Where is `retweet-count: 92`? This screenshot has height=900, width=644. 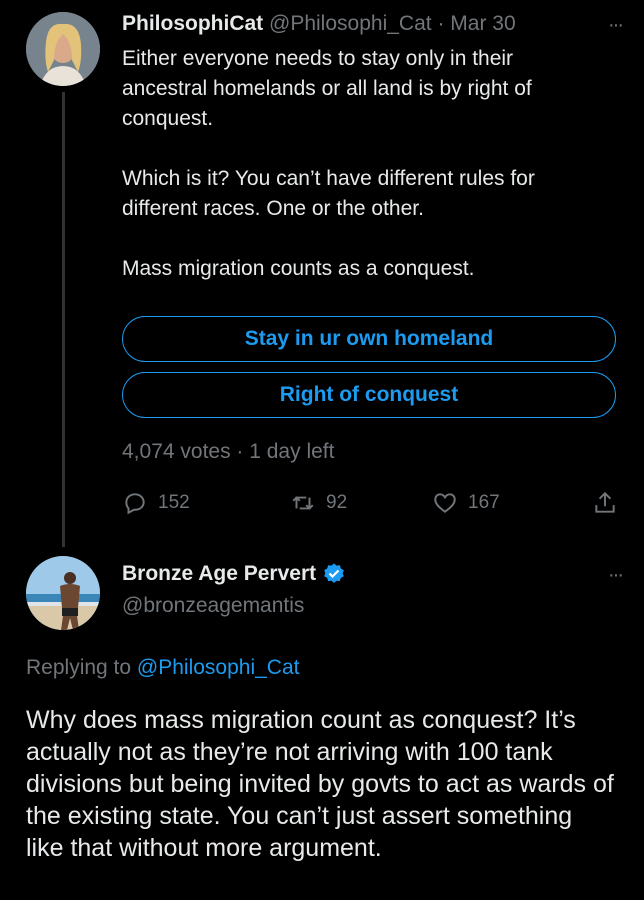
retweet-count: 92 is located at coordinates (337, 502).